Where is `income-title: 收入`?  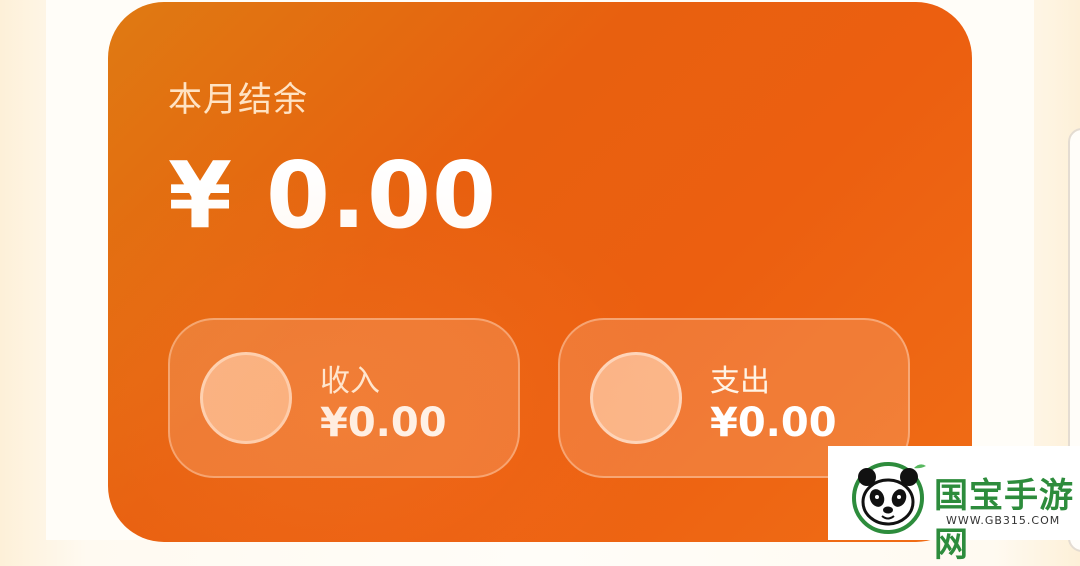 income-title: 收入 is located at coordinates (350, 381).